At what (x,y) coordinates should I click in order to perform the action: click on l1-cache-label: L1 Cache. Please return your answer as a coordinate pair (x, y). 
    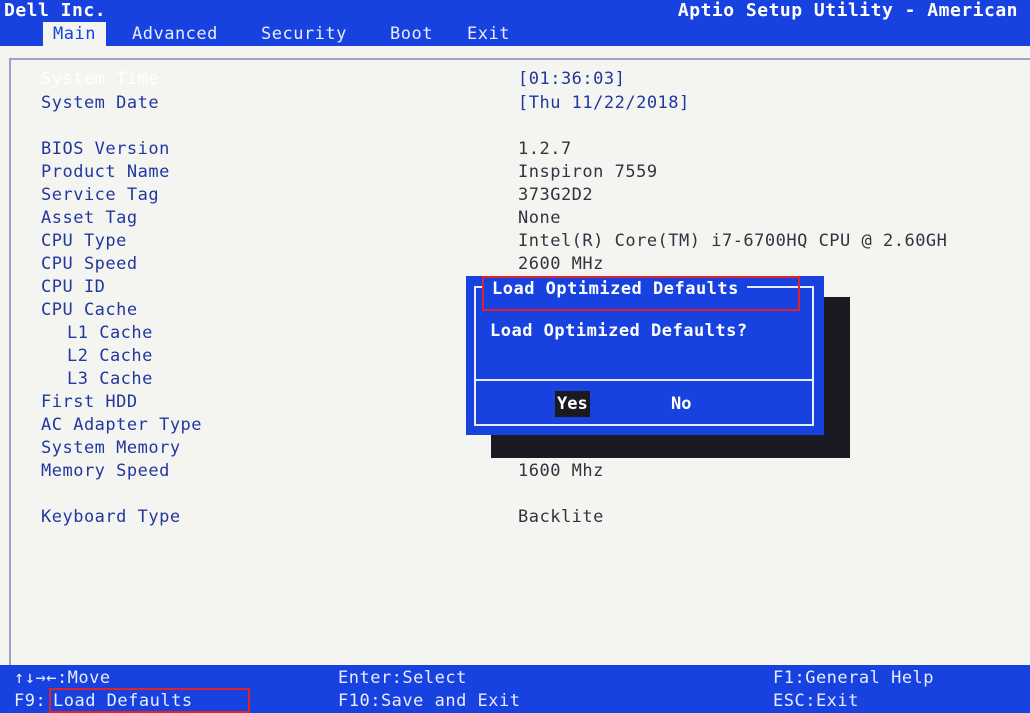
    Looking at the image, I should click on (110, 333).